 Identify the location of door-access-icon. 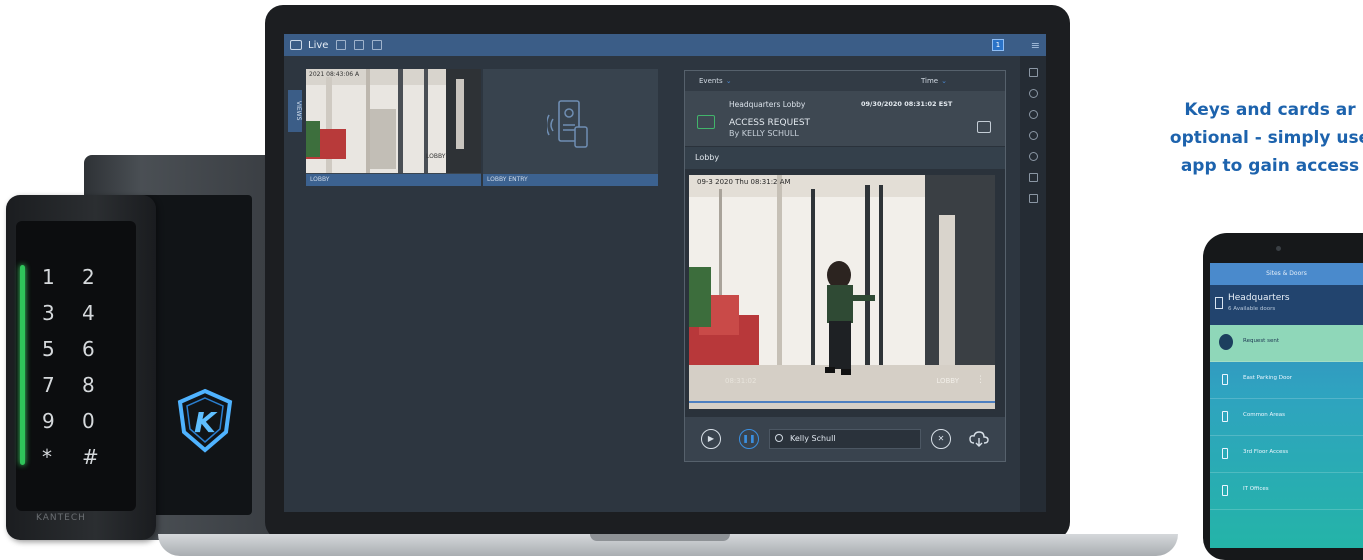
(567, 124).